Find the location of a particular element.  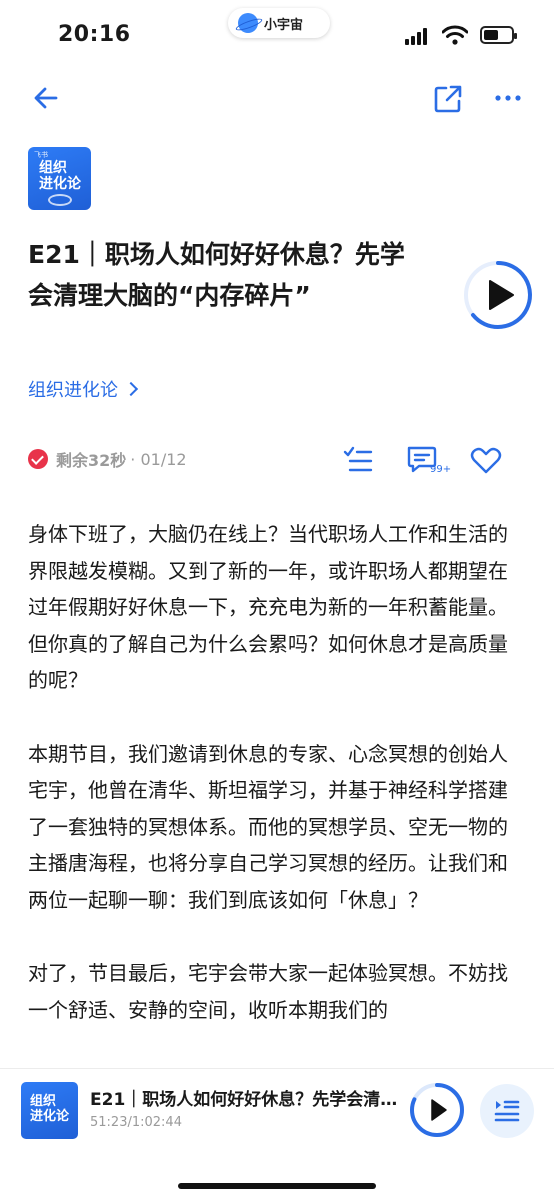

channel-link: 组织进化论 is located at coordinates (83, 389).